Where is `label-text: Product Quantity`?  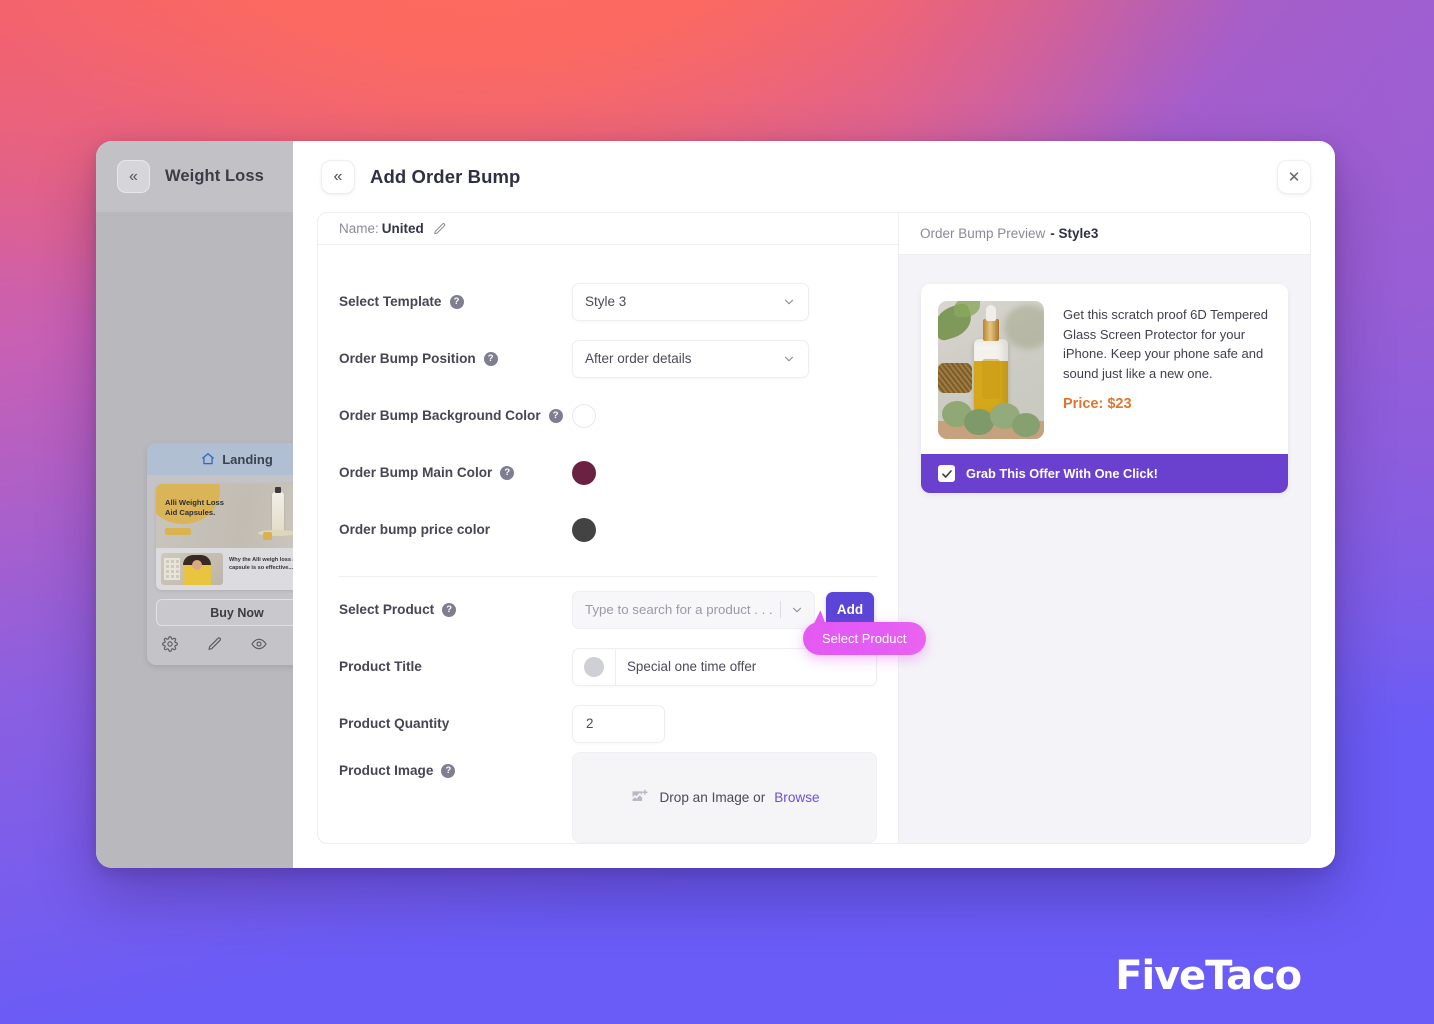
label-text: Product Quantity is located at coordinates (394, 723).